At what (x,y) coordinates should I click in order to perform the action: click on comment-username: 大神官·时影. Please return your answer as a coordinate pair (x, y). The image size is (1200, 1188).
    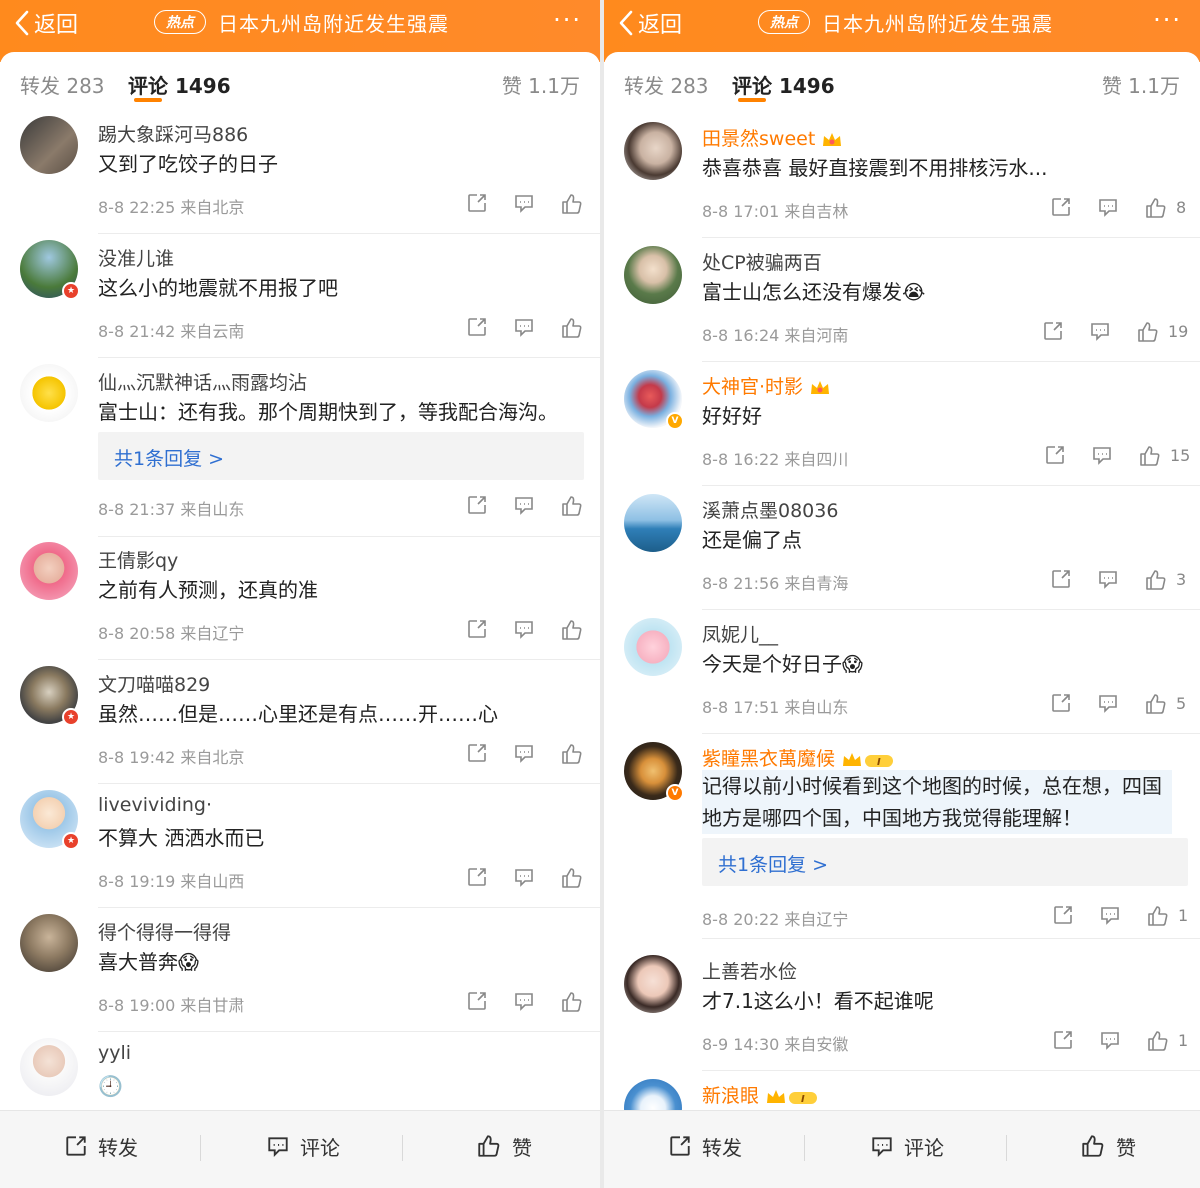
    Looking at the image, I should click on (766, 385).